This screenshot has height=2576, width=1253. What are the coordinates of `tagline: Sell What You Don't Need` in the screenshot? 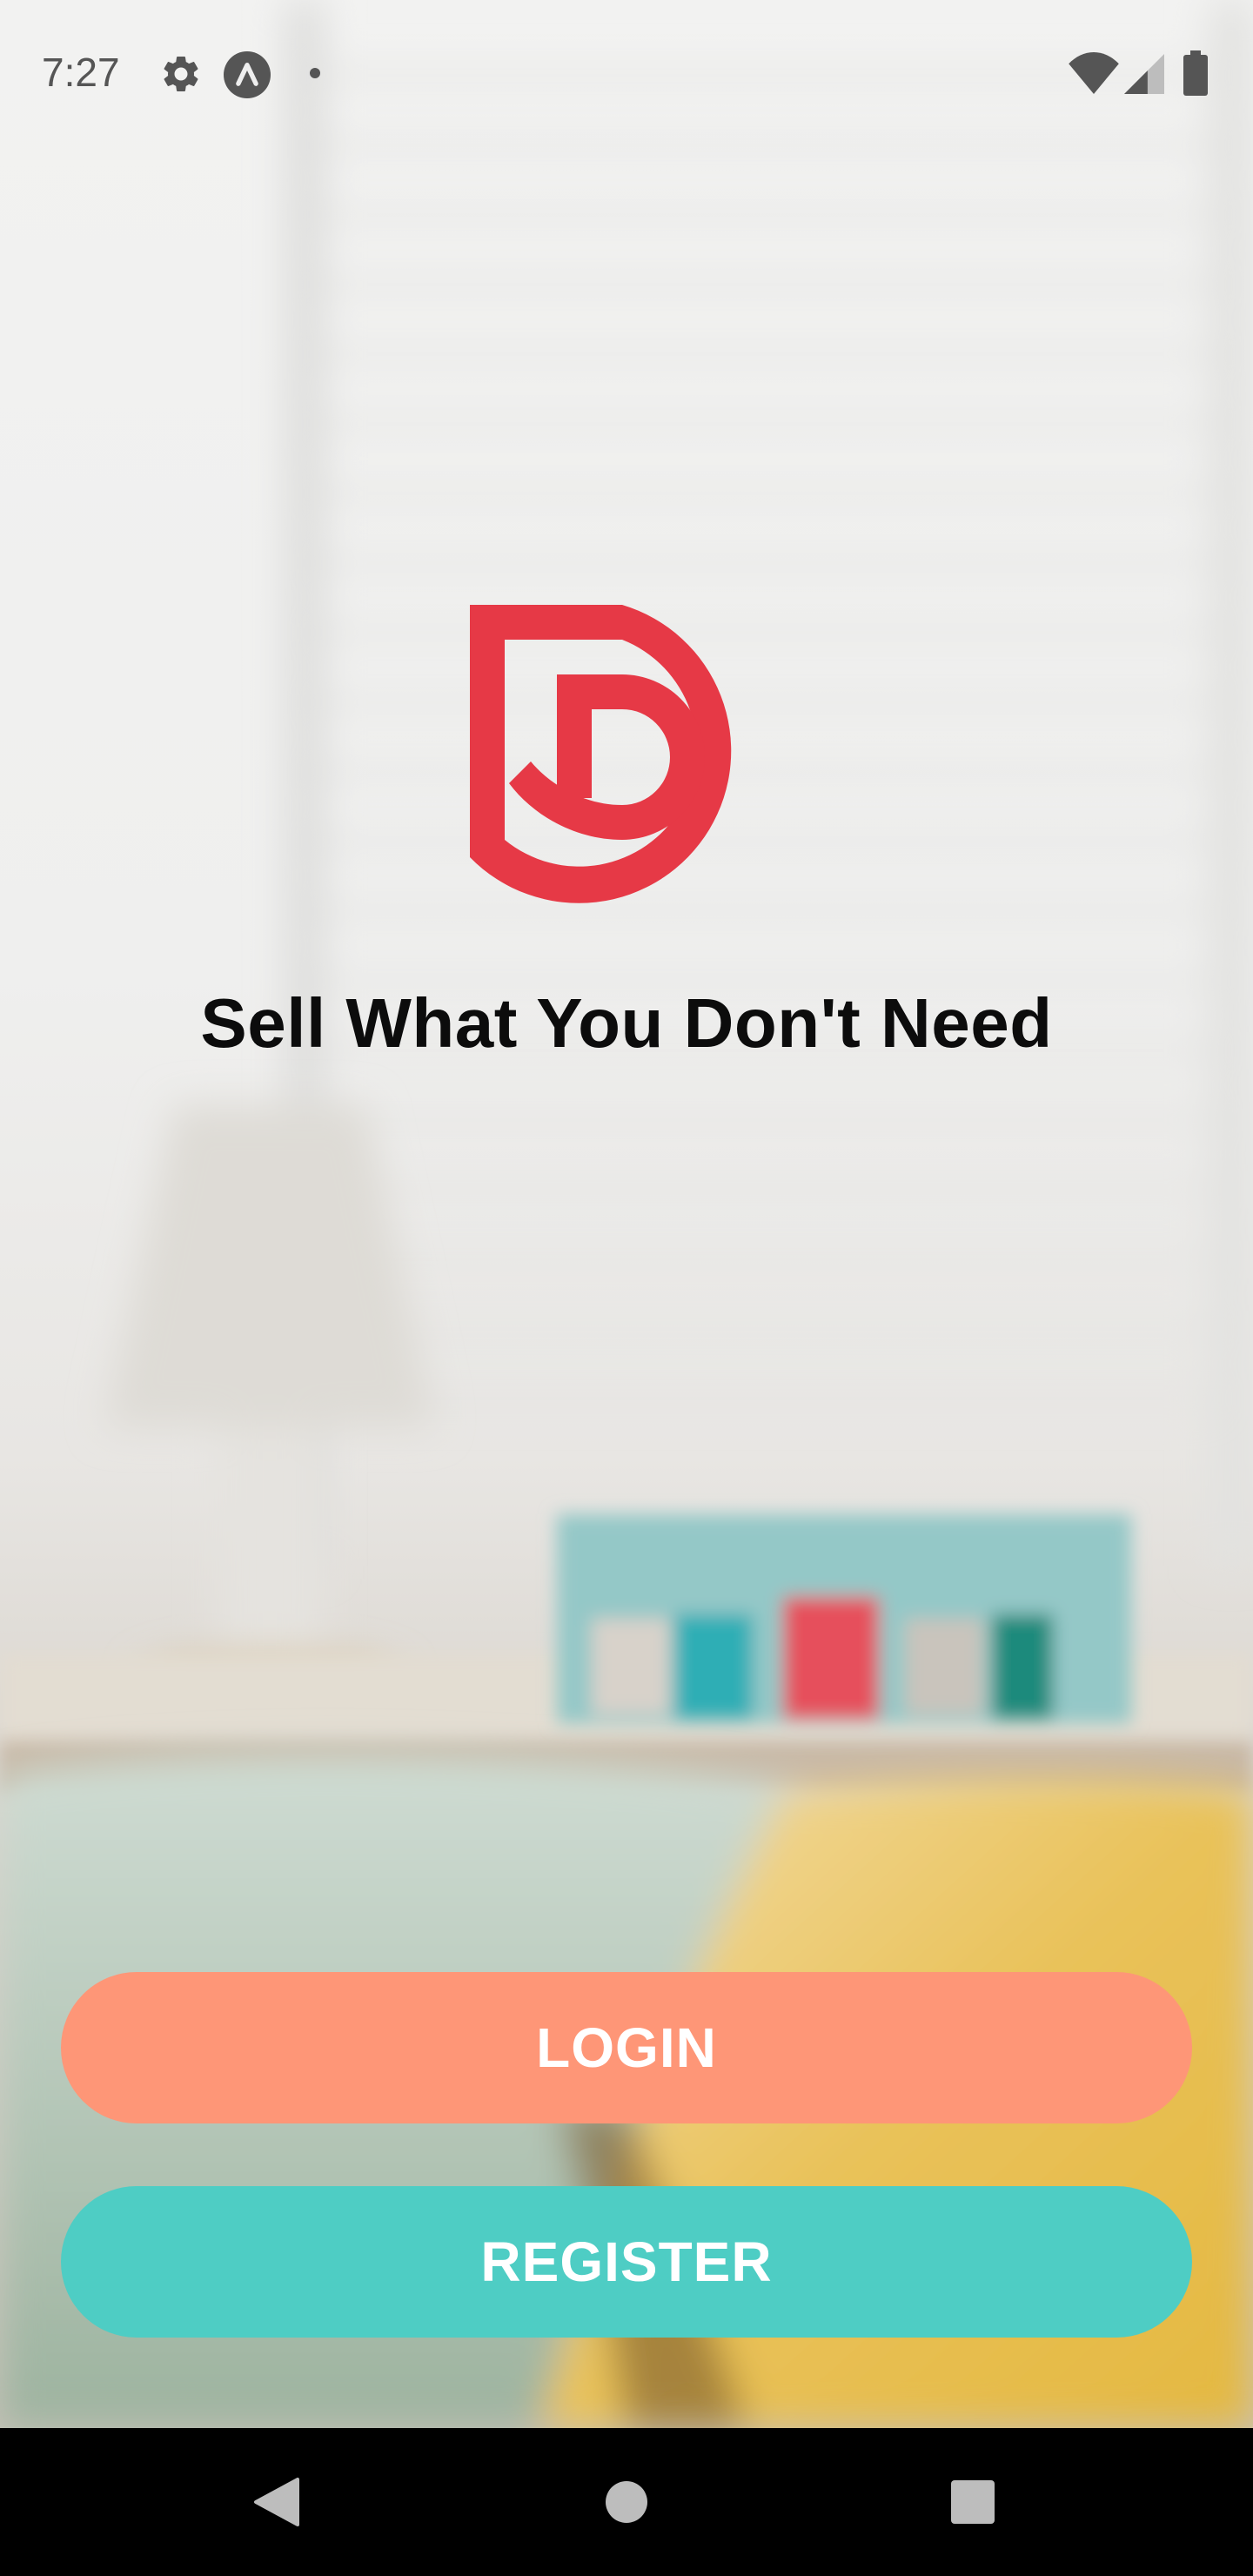 It's located at (626, 1023).